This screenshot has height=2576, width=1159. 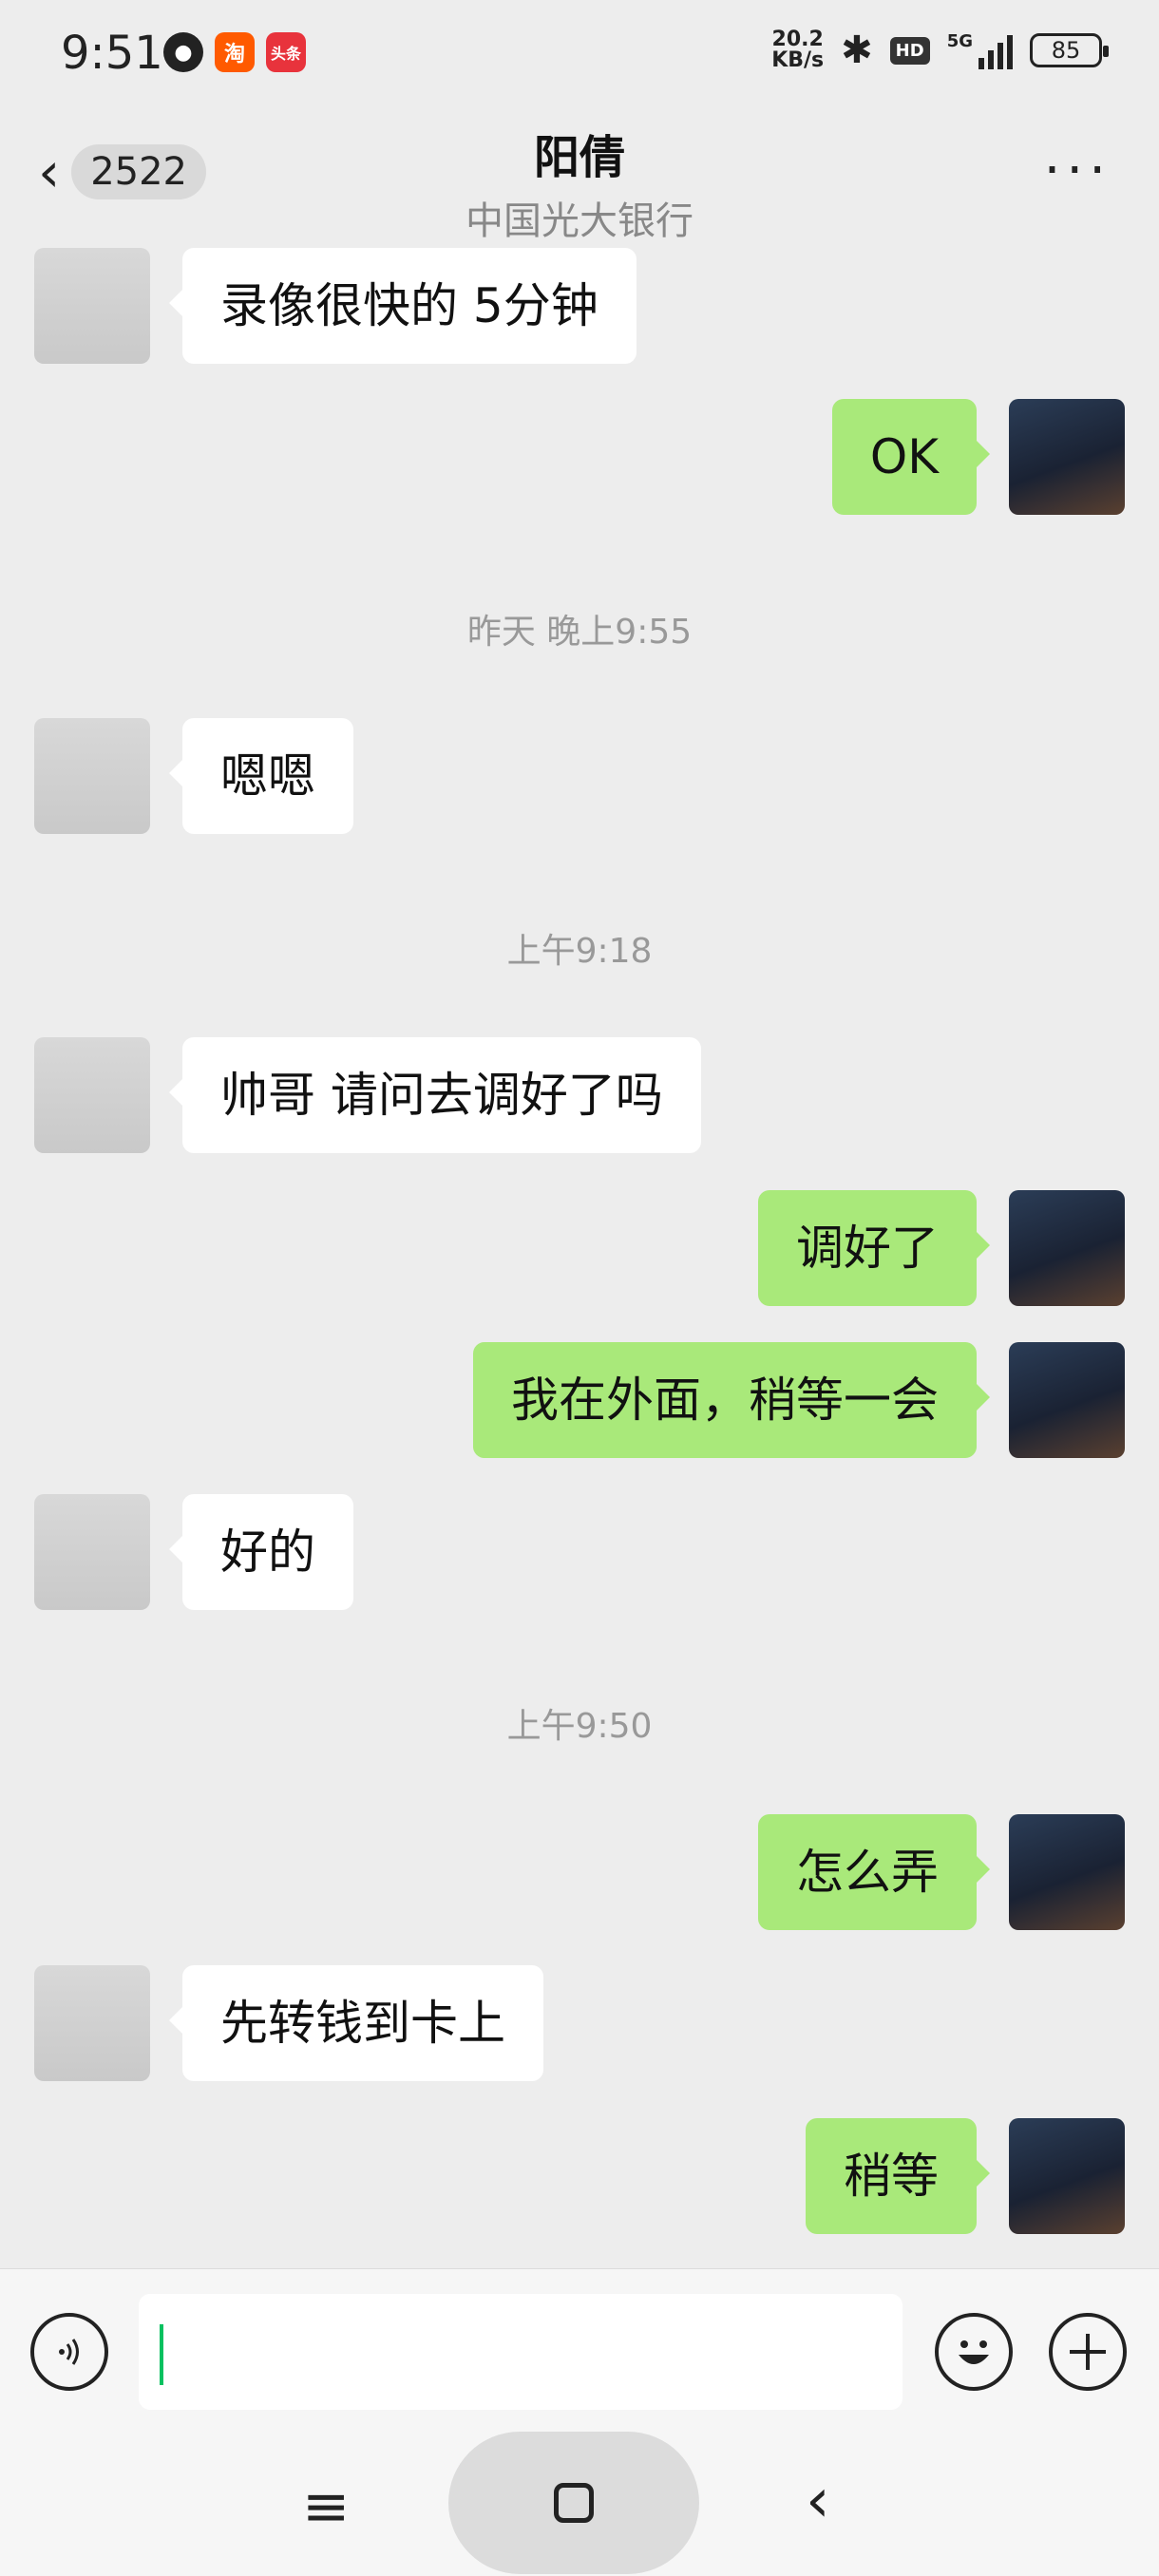 I want to click on input-bar, so click(x=579, y=2350).